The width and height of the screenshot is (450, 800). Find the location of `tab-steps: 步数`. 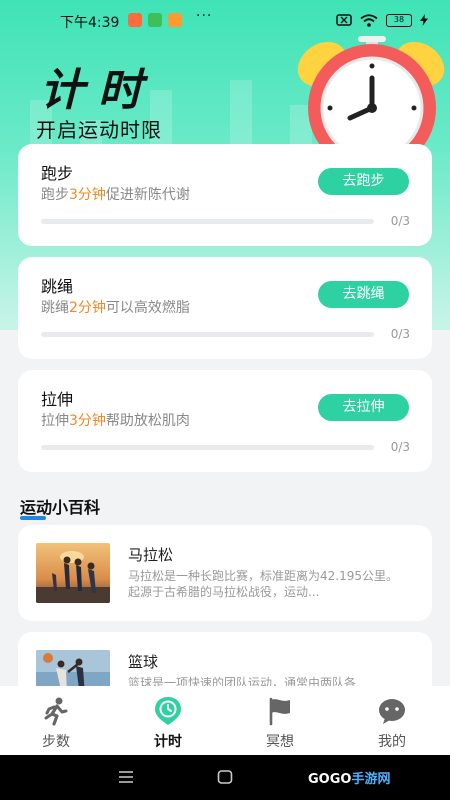

tab-steps: 步数 is located at coordinates (56, 720).